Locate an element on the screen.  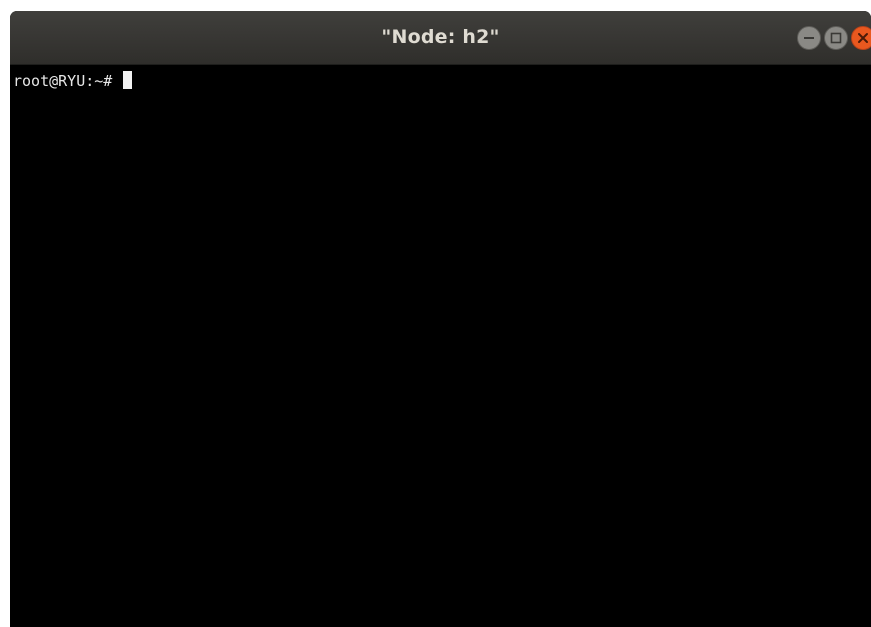
close-icon is located at coordinates (863, 38).